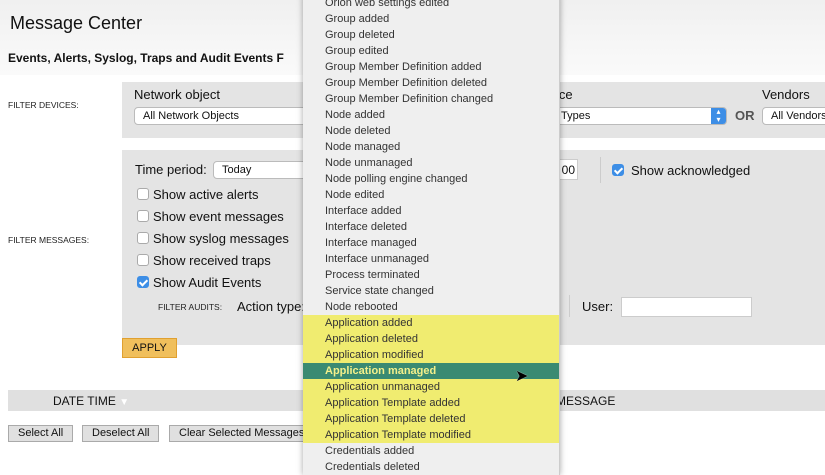 This screenshot has height=475, width=825. Describe the element at coordinates (124, 402) in the screenshot. I see `sort-down-icon: ▼` at that location.